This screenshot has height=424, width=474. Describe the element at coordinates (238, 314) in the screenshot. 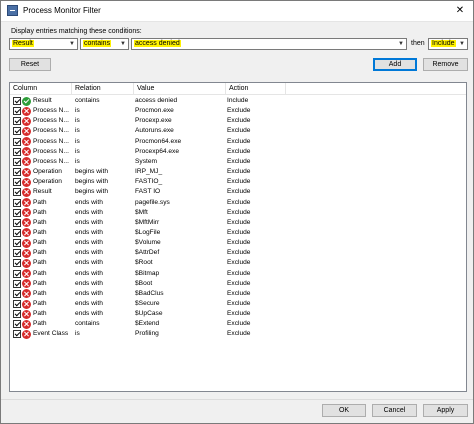

I see `table-row: Path ends with $UpCase Exclude` at that location.